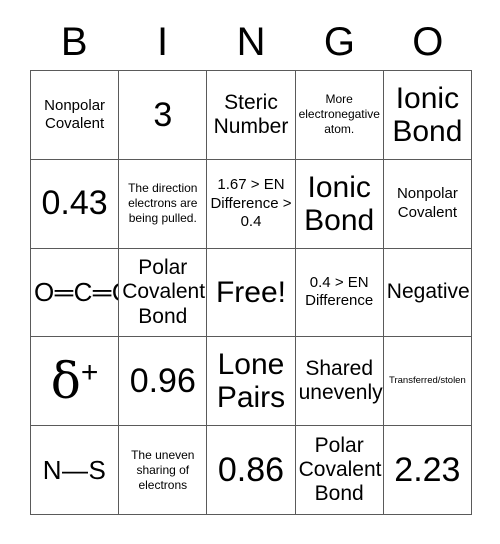 This screenshot has height=544, width=500. I want to click on bingo-cell-r4c1: δ+, so click(75, 382).